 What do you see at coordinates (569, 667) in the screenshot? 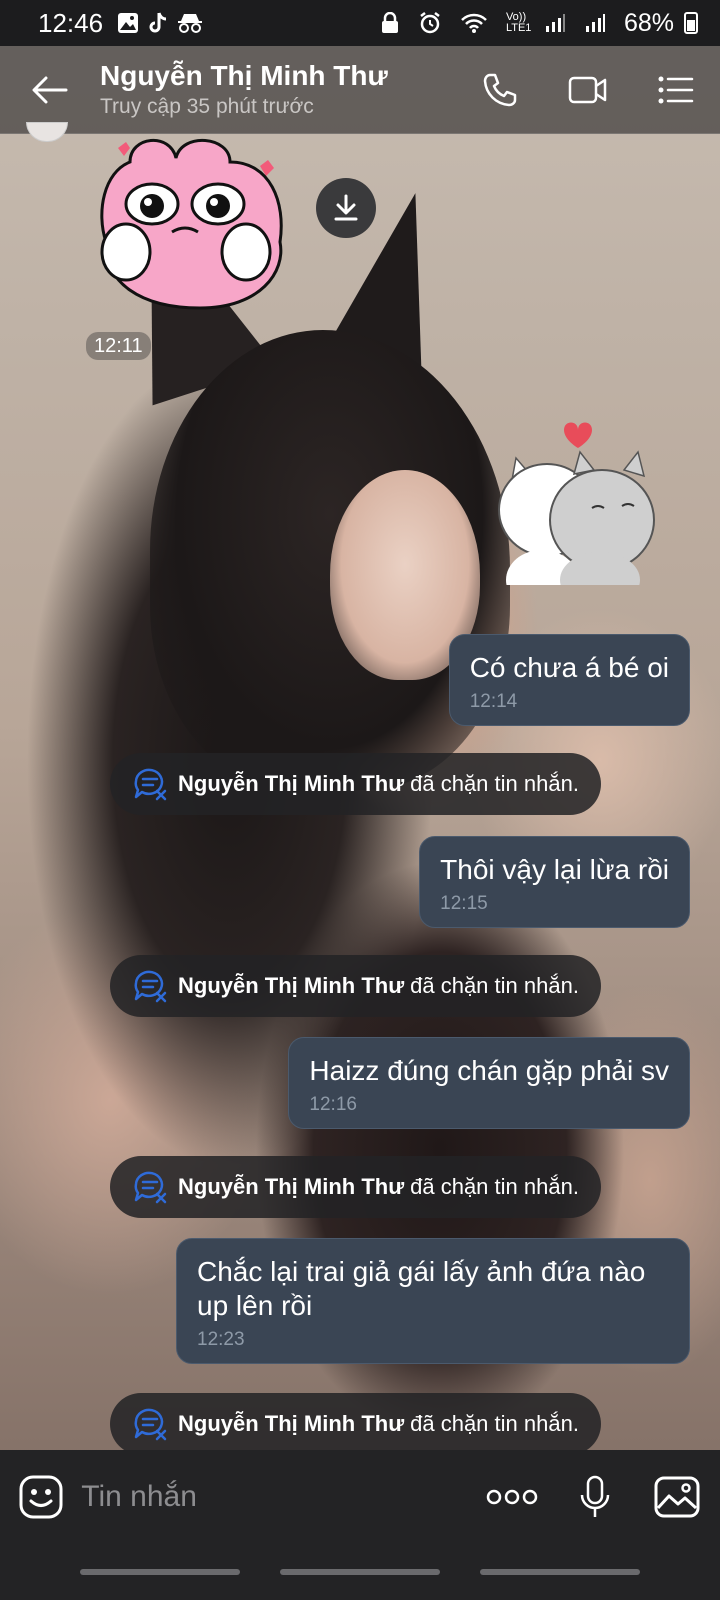
I see `message-text: Có chưa á bé oi` at bounding box center [569, 667].